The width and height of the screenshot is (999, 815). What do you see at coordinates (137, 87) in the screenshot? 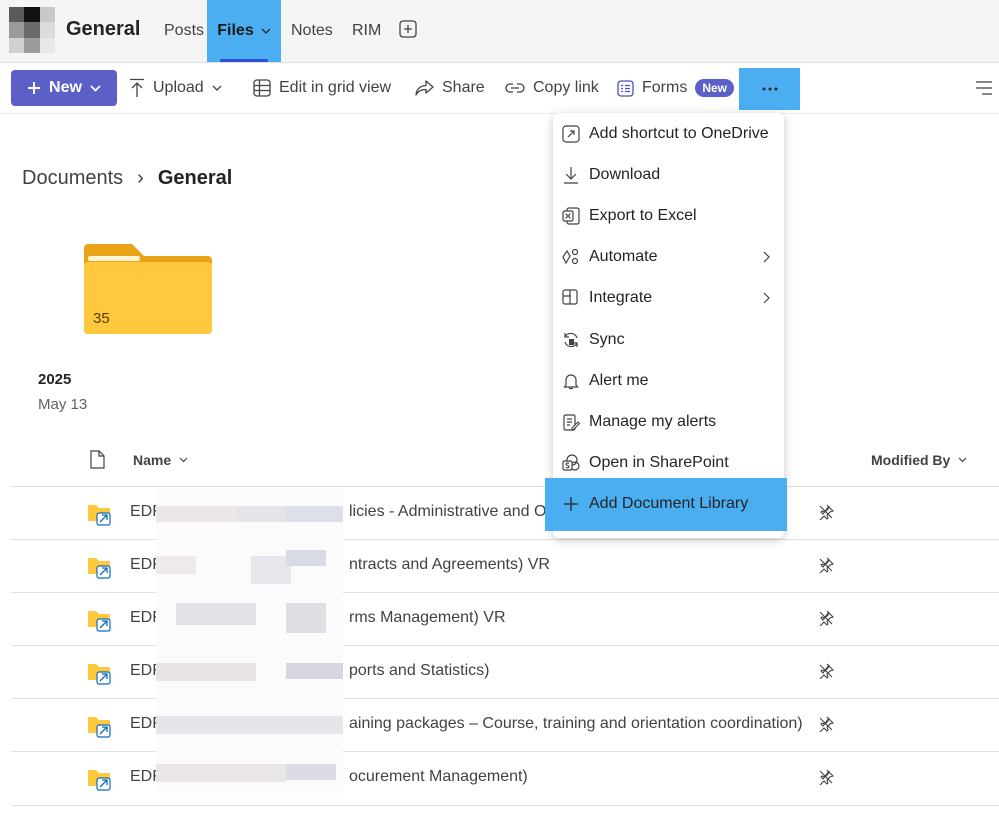
I see `upload-icon` at bounding box center [137, 87].